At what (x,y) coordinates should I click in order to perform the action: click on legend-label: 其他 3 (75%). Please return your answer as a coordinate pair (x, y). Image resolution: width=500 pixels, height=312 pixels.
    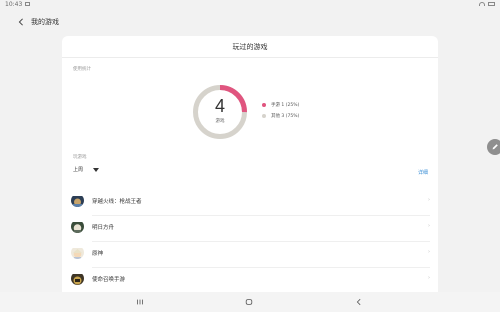
    Looking at the image, I should click on (285, 116).